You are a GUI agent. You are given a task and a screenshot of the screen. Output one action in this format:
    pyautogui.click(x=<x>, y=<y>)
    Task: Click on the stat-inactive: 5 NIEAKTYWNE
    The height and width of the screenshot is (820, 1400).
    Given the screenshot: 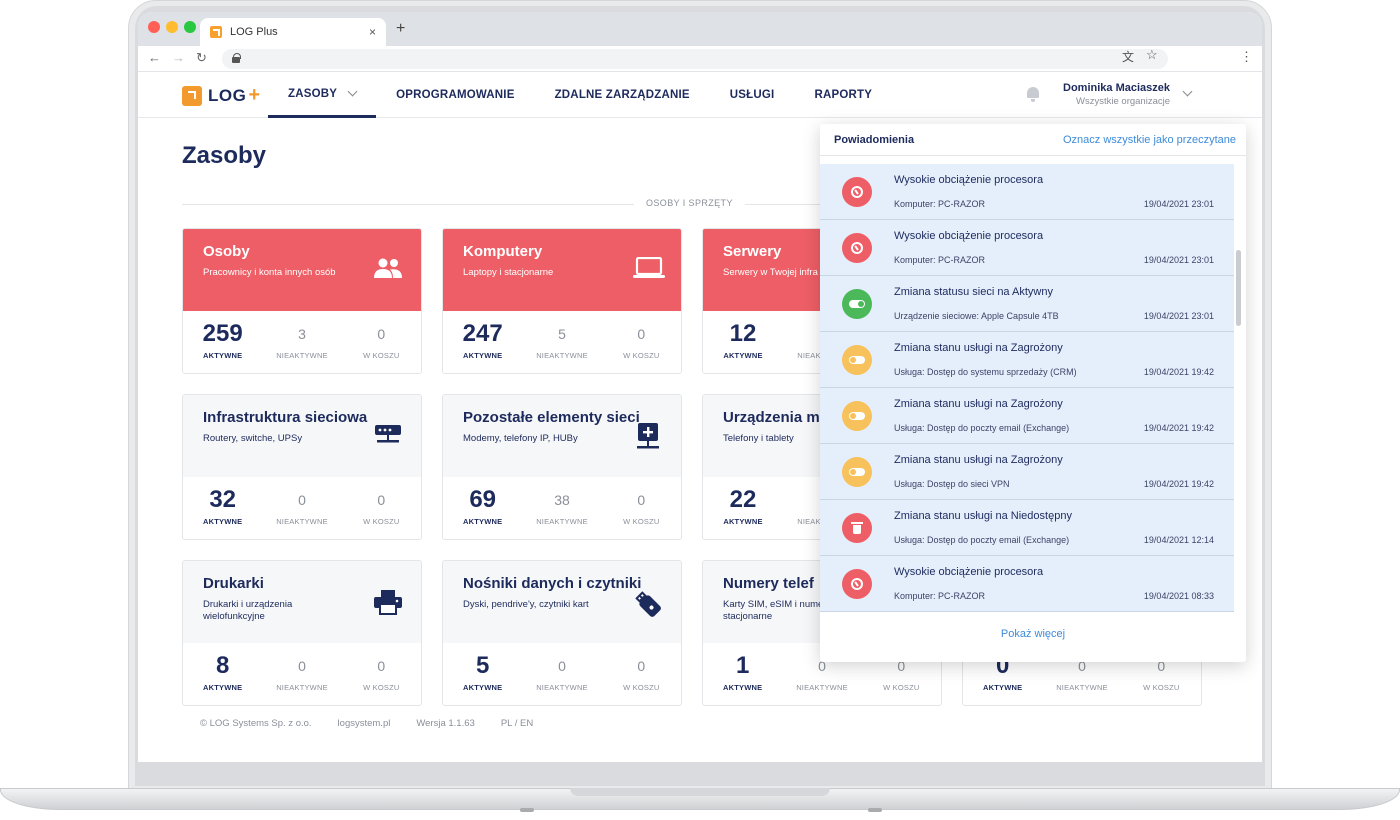 What is the action you would take?
    pyautogui.click(x=561, y=347)
    